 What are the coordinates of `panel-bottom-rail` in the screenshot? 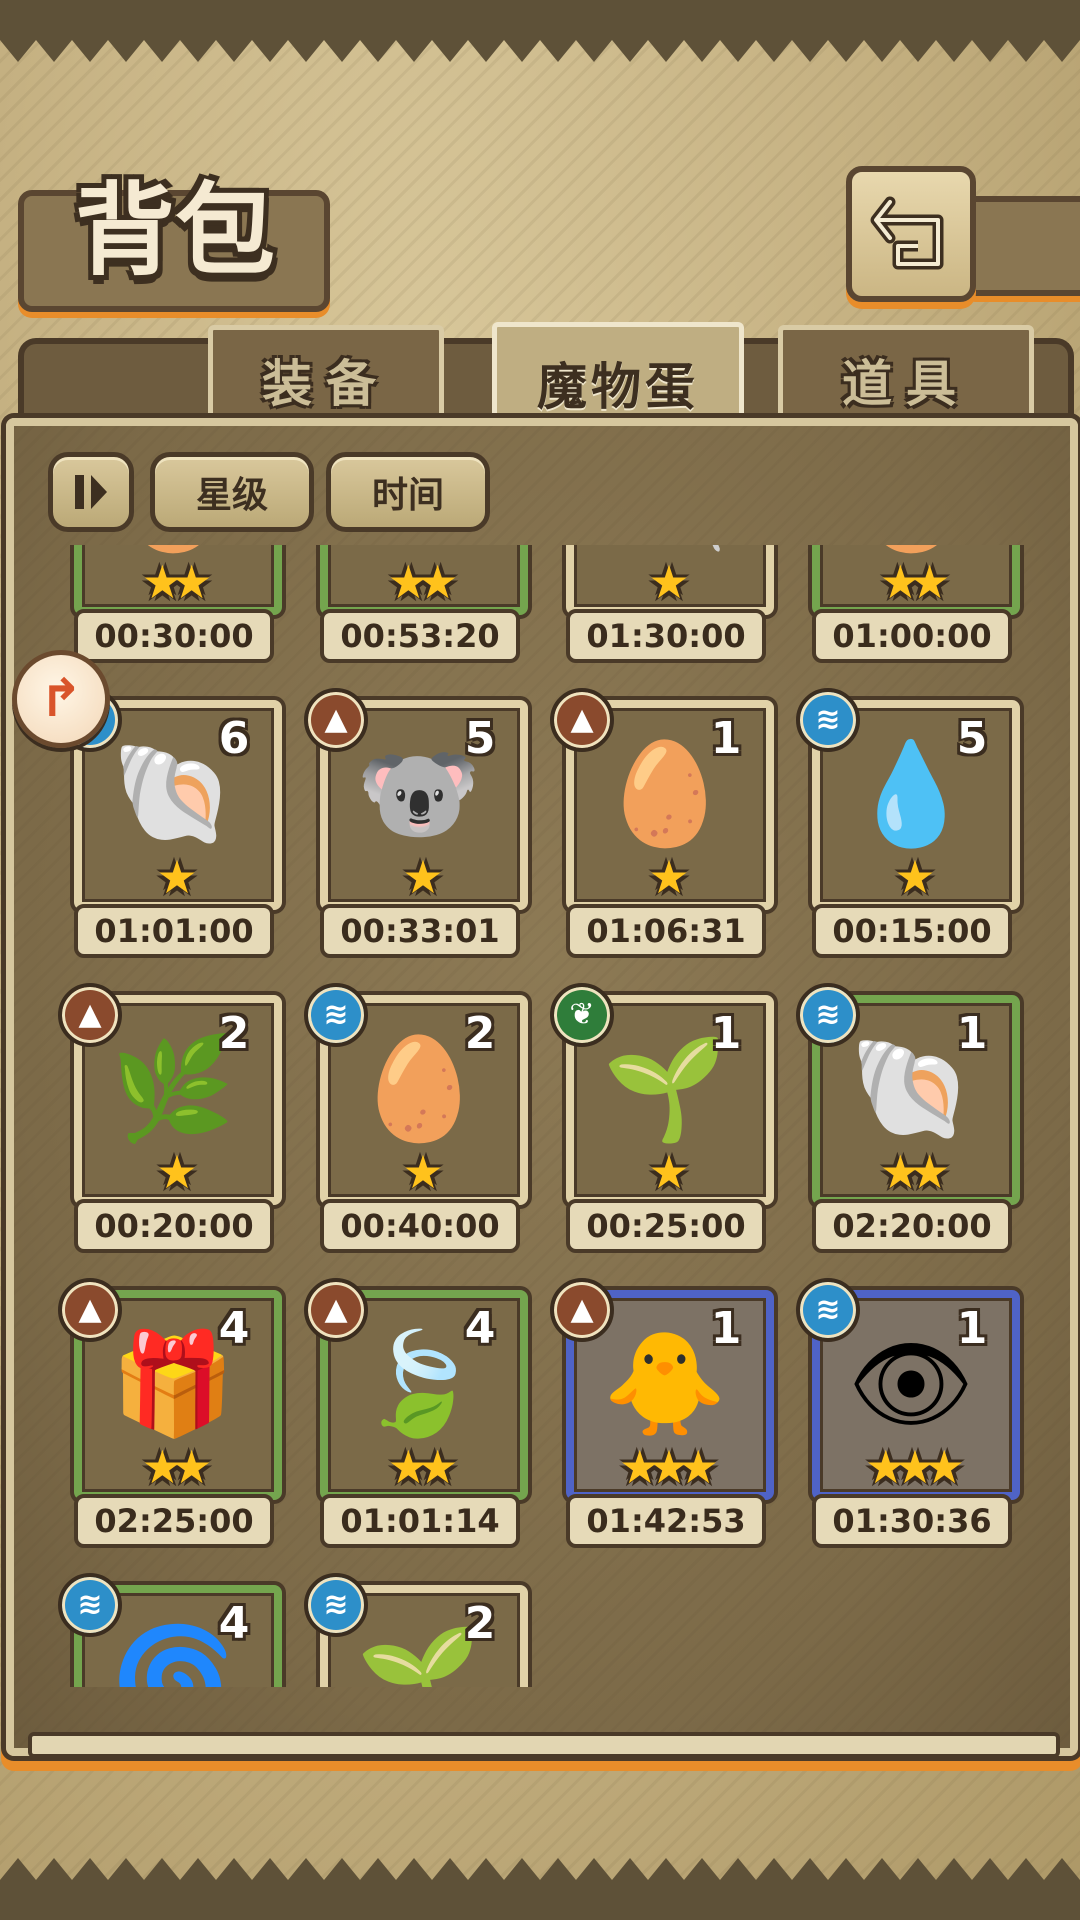 It's located at (544, 1745).